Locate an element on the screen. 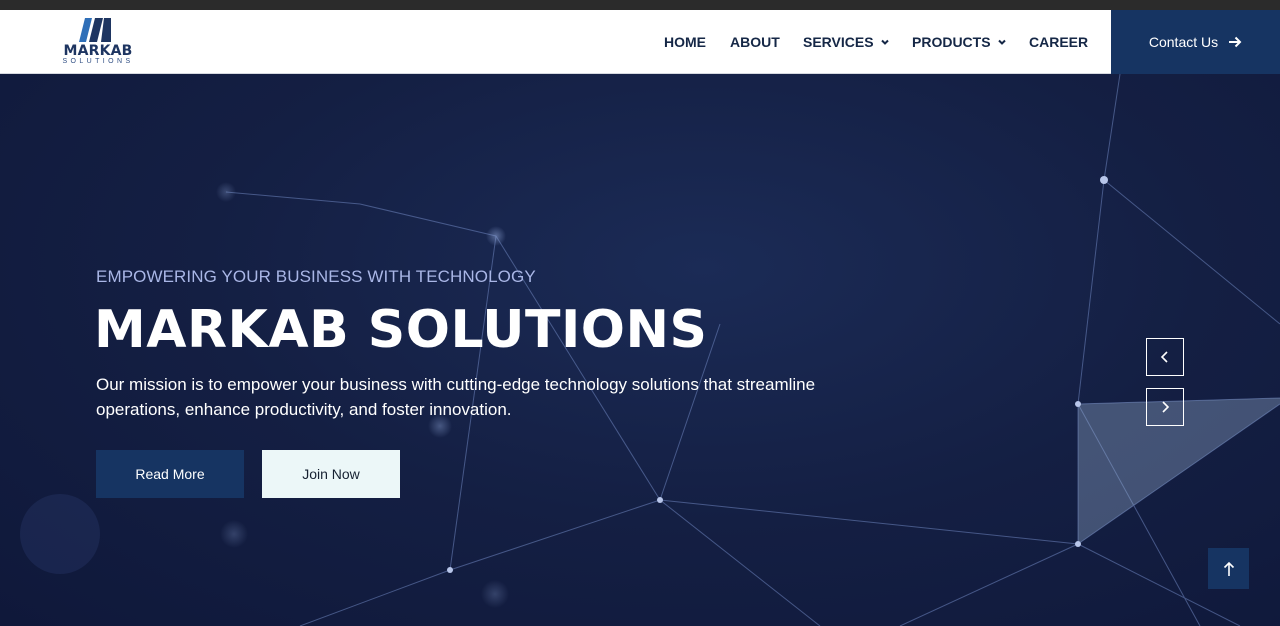 The height and width of the screenshot is (626, 1280). nav-about-label: ABOUT is located at coordinates (755, 42).